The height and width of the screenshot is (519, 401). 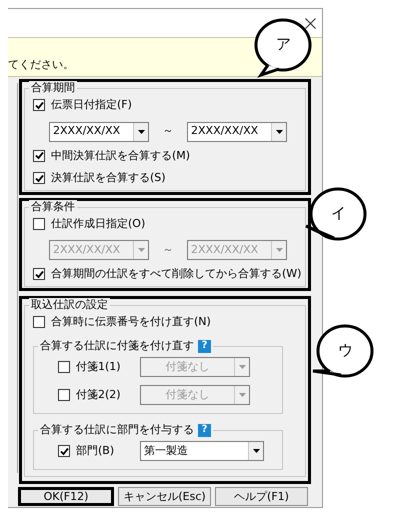 I want to click on callout-label: ウ, so click(x=345, y=350).